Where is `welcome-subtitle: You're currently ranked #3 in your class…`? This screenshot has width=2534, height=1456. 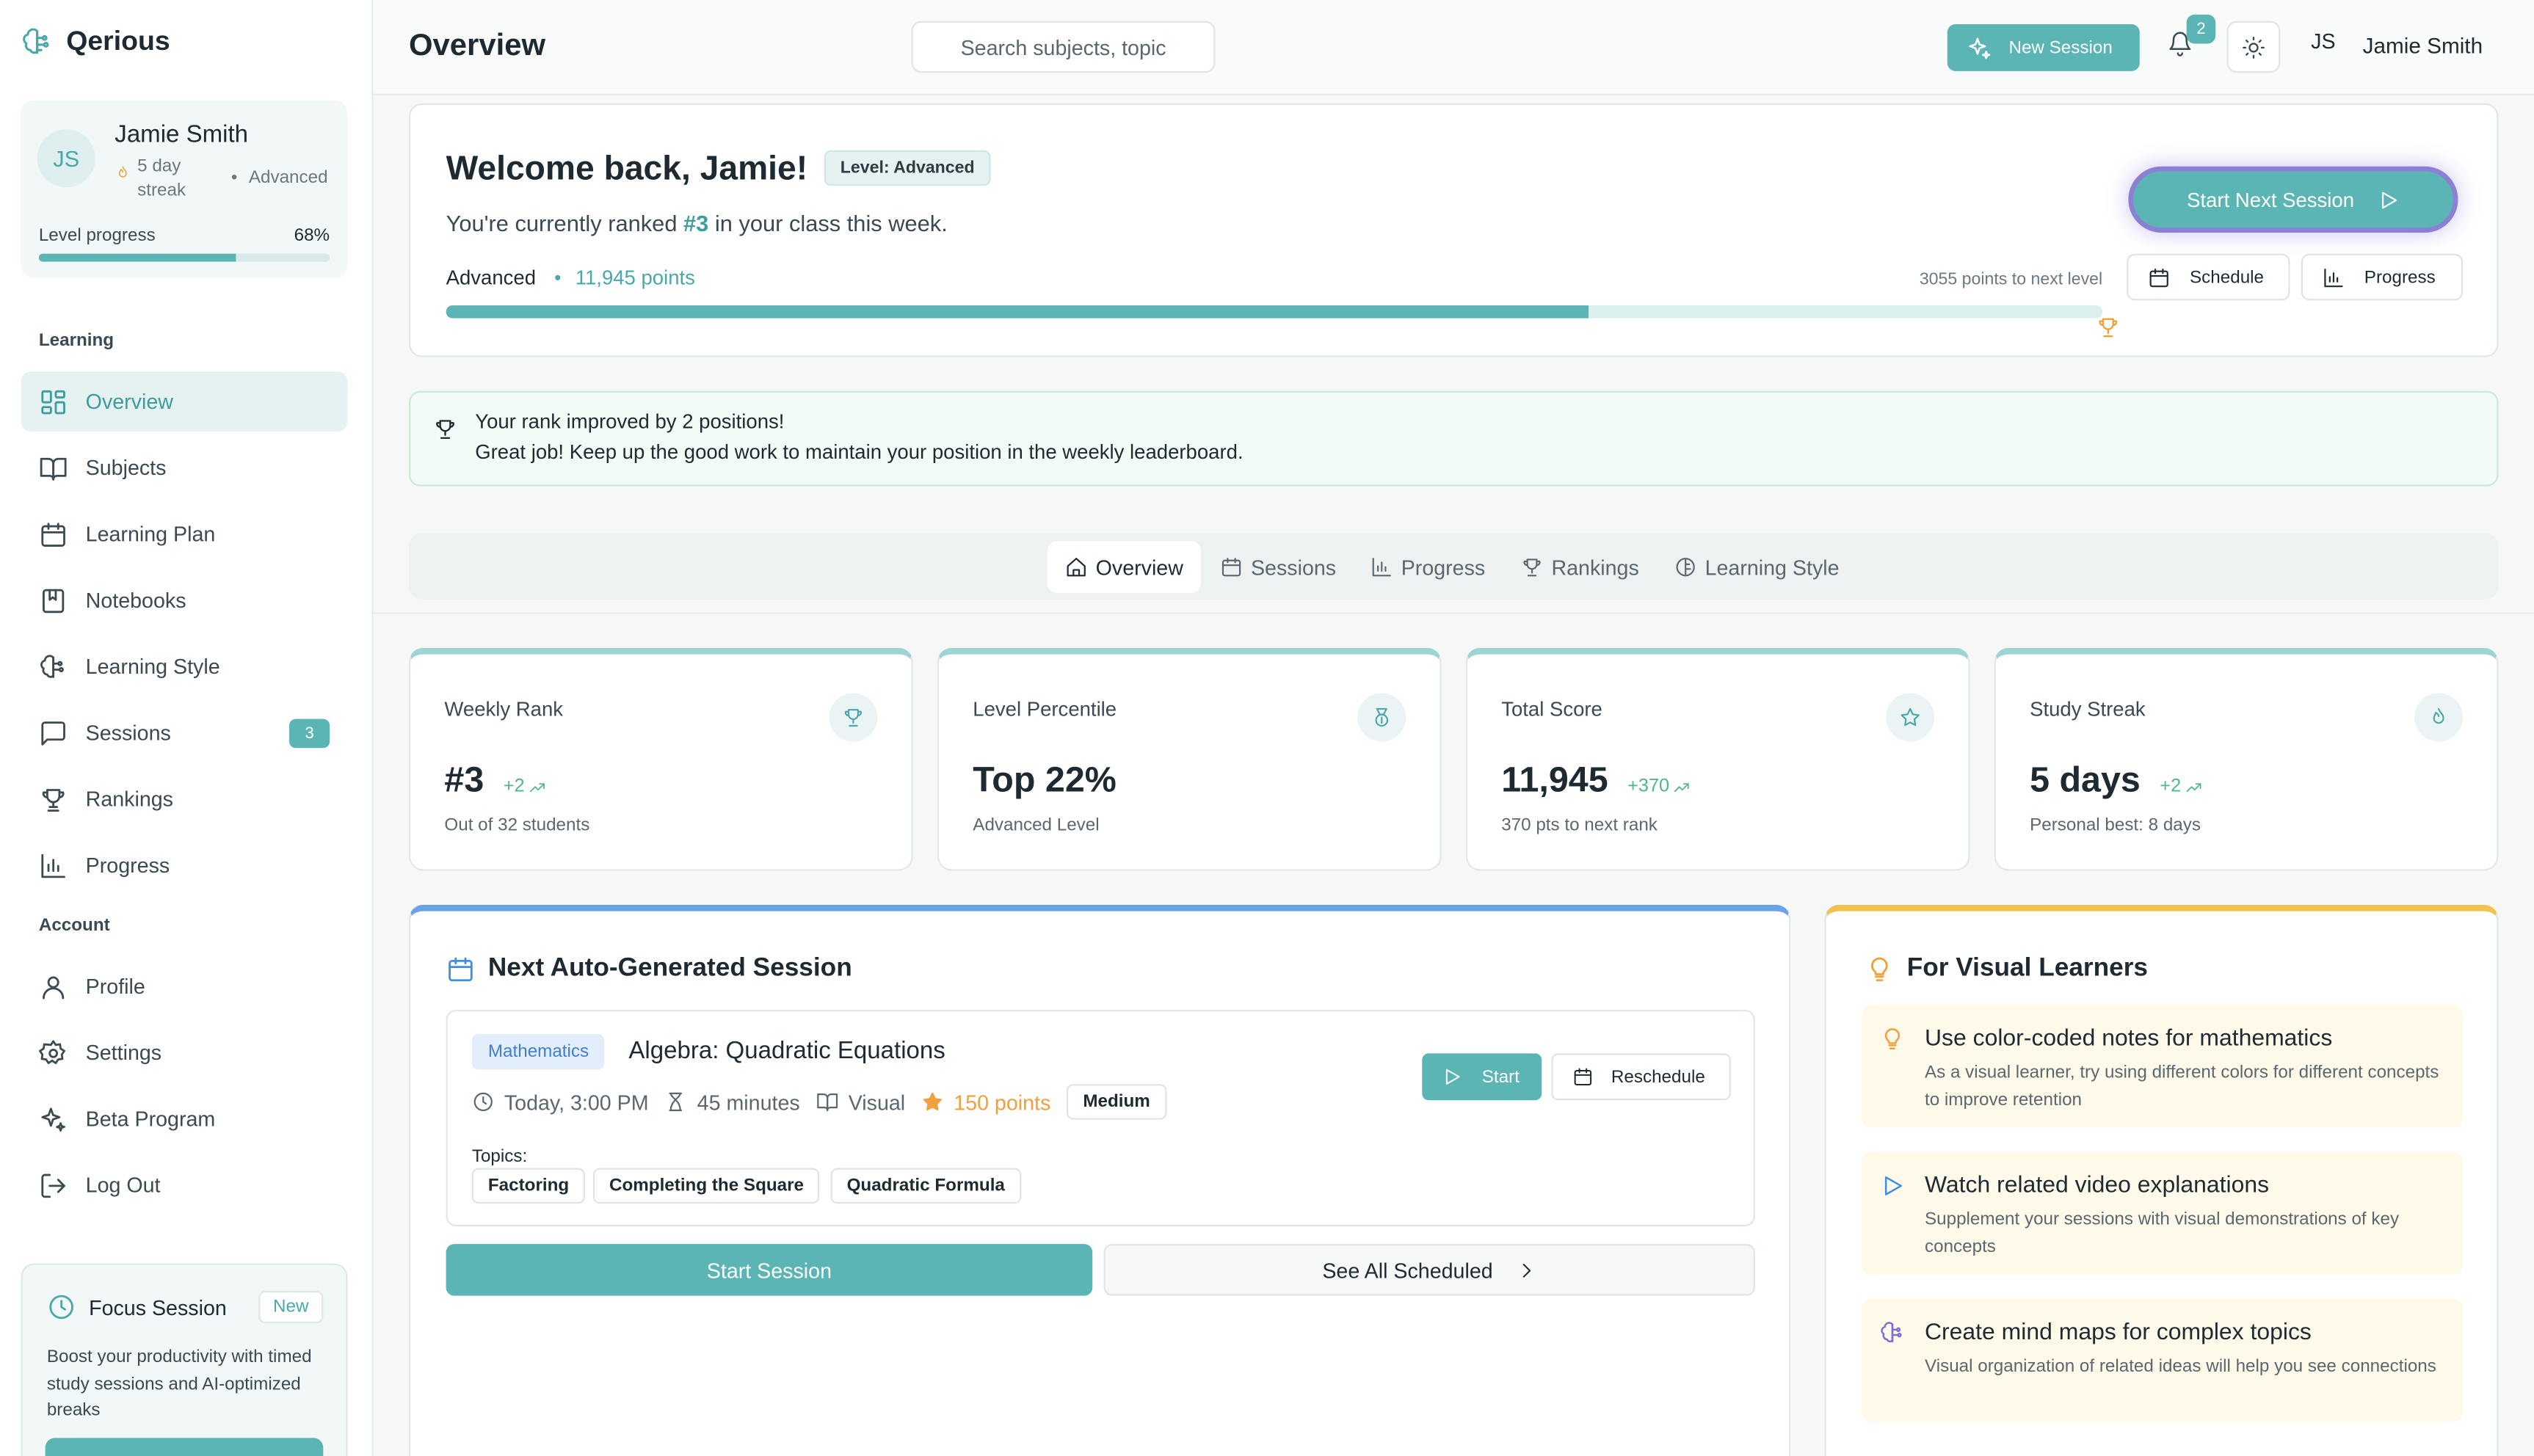 welcome-subtitle: You're currently ranked #3 in your class… is located at coordinates (697, 223).